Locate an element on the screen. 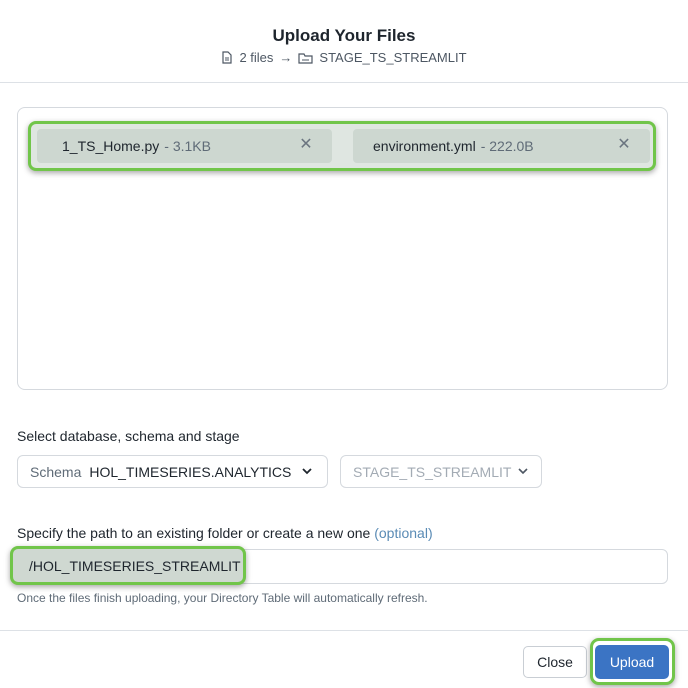  file-name: environment.yml is located at coordinates (424, 146).